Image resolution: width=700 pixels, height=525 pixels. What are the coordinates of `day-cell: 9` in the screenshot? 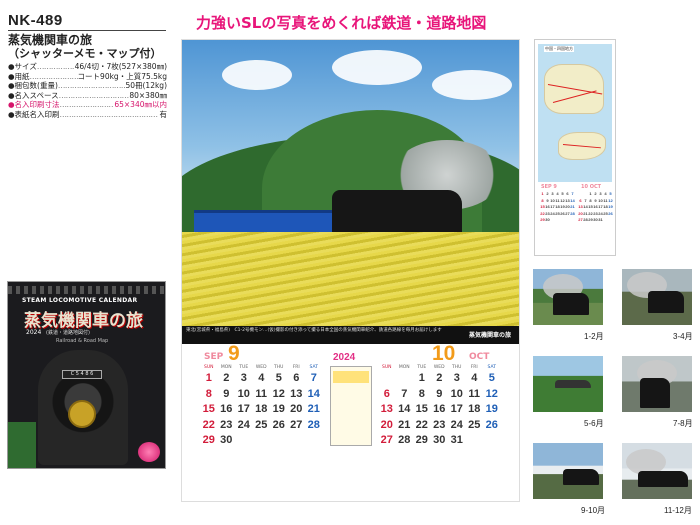 It's located at (226, 393).